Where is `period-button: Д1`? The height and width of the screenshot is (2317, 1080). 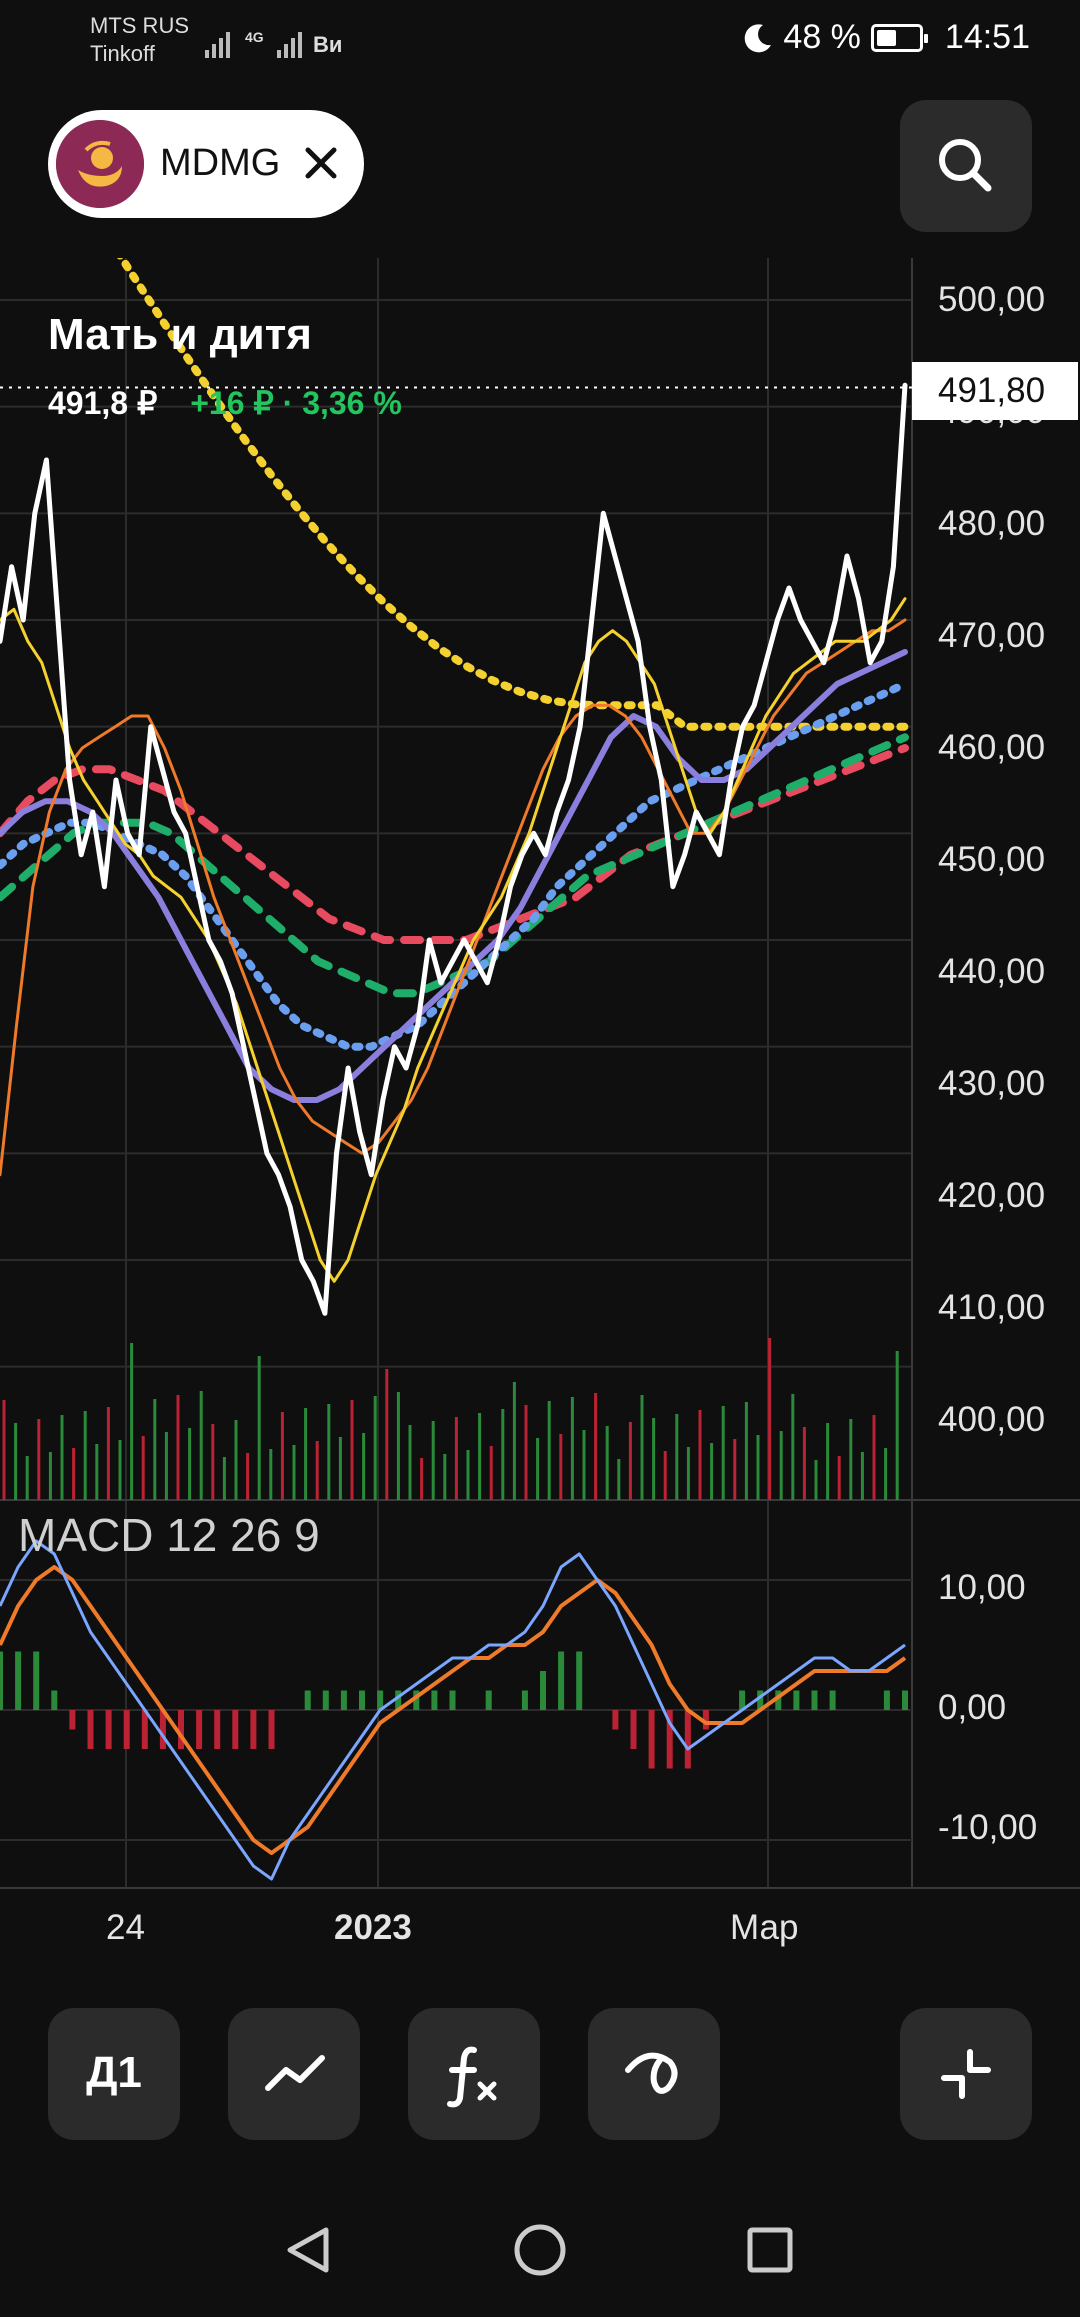 period-button: Д1 is located at coordinates (114, 2074).